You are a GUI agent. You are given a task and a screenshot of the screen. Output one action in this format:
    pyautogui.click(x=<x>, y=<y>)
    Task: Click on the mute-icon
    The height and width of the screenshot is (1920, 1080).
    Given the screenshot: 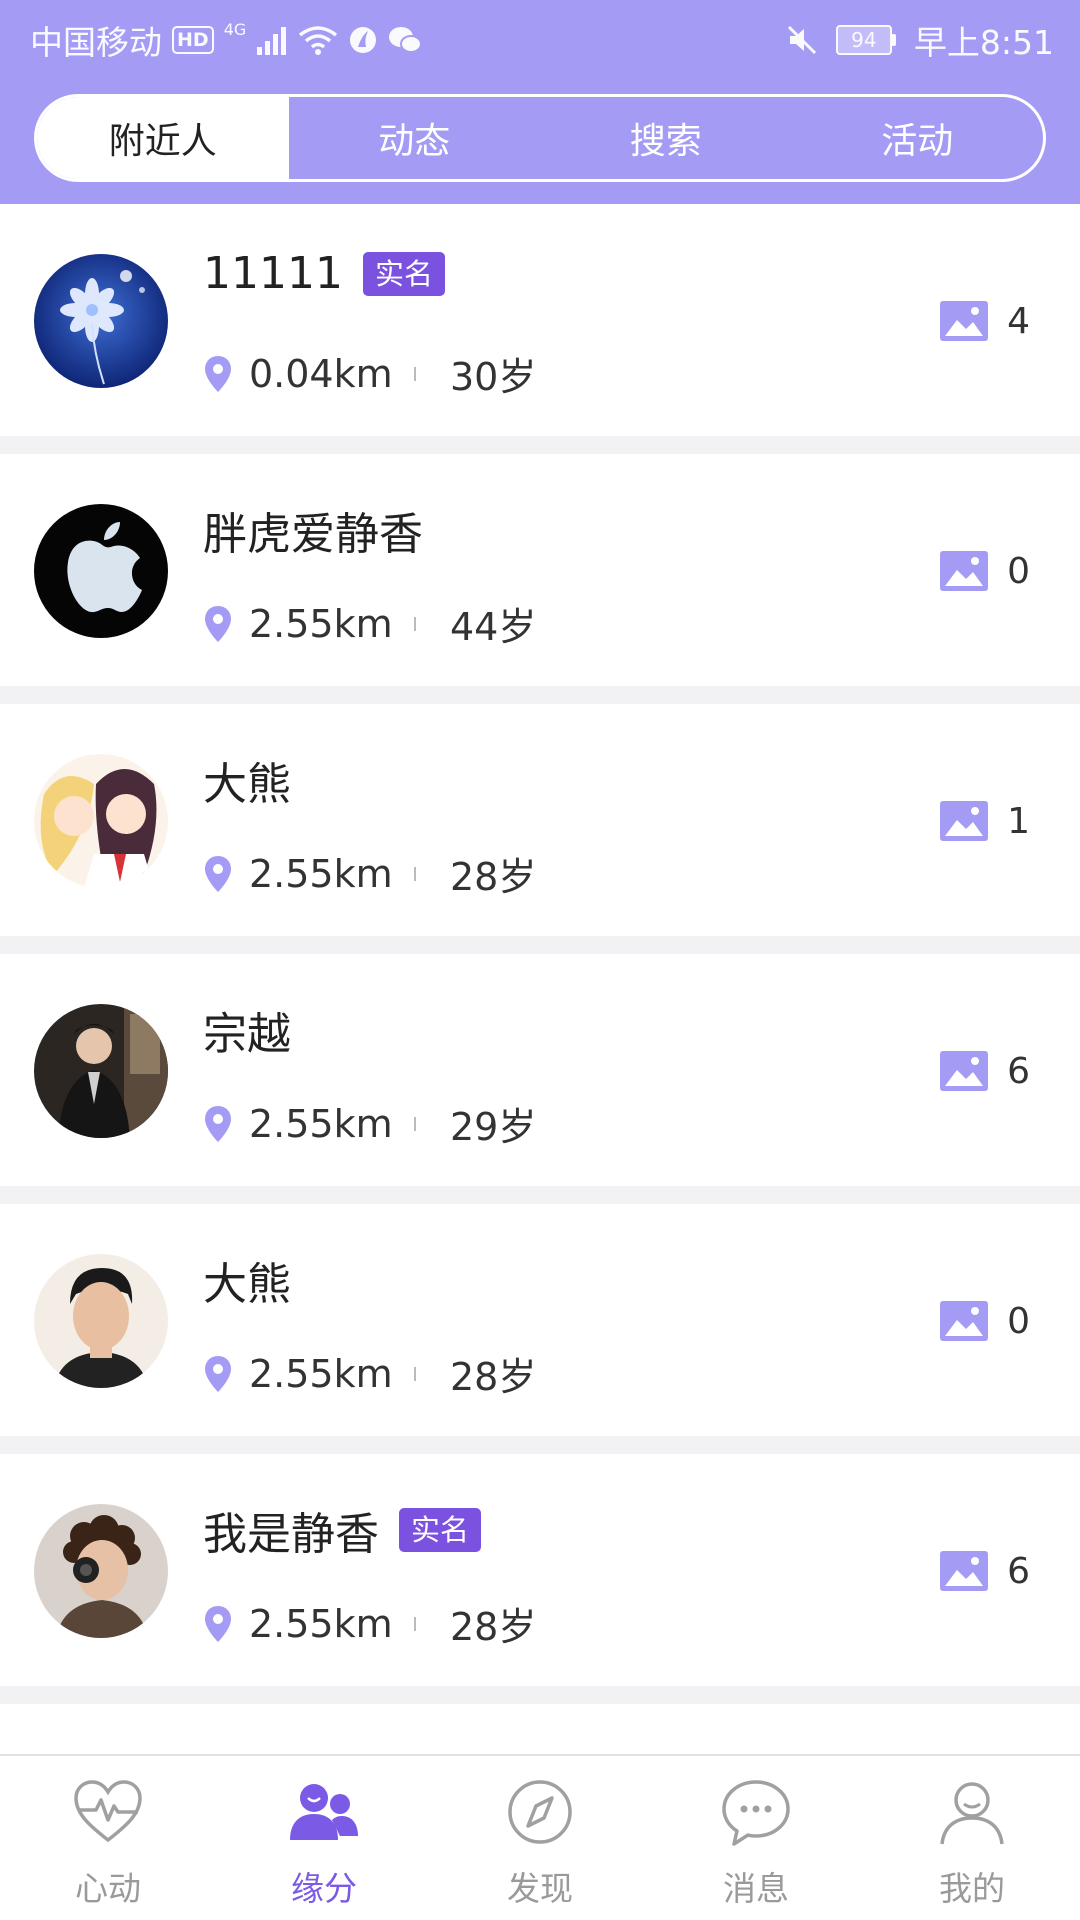 What is the action you would take?
    pyautogui.click(x=801, y=40)
    